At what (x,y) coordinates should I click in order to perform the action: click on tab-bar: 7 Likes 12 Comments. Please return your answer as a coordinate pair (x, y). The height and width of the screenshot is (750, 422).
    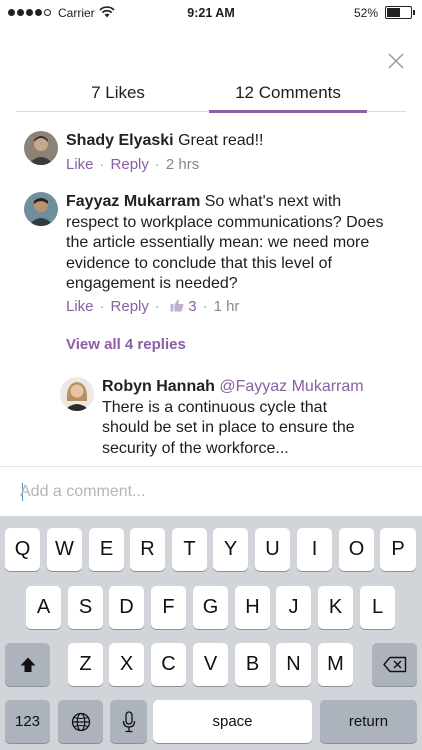
    Looking at the image, I should click on (211, 95).